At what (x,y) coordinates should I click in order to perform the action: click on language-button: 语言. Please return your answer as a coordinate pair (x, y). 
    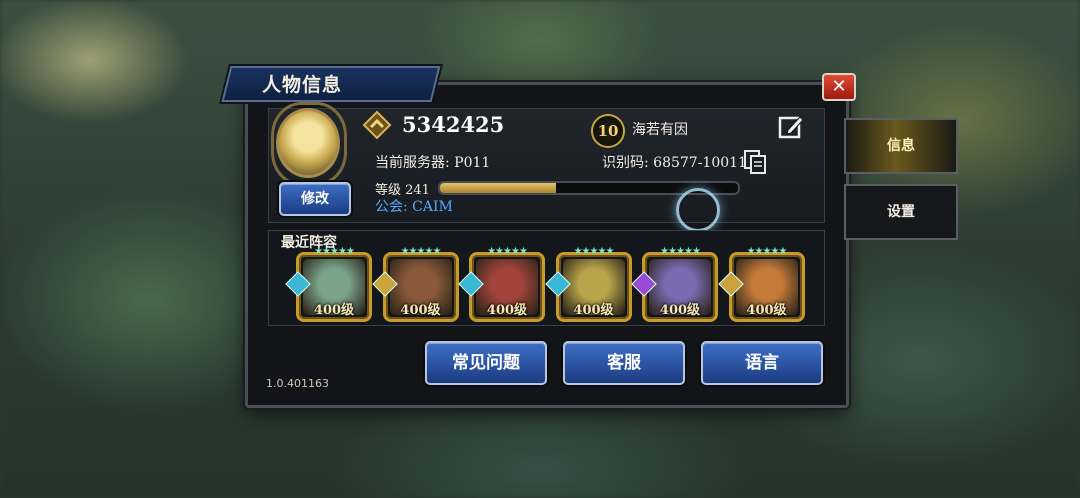
    Looking at the image, I should click on (762, 363).